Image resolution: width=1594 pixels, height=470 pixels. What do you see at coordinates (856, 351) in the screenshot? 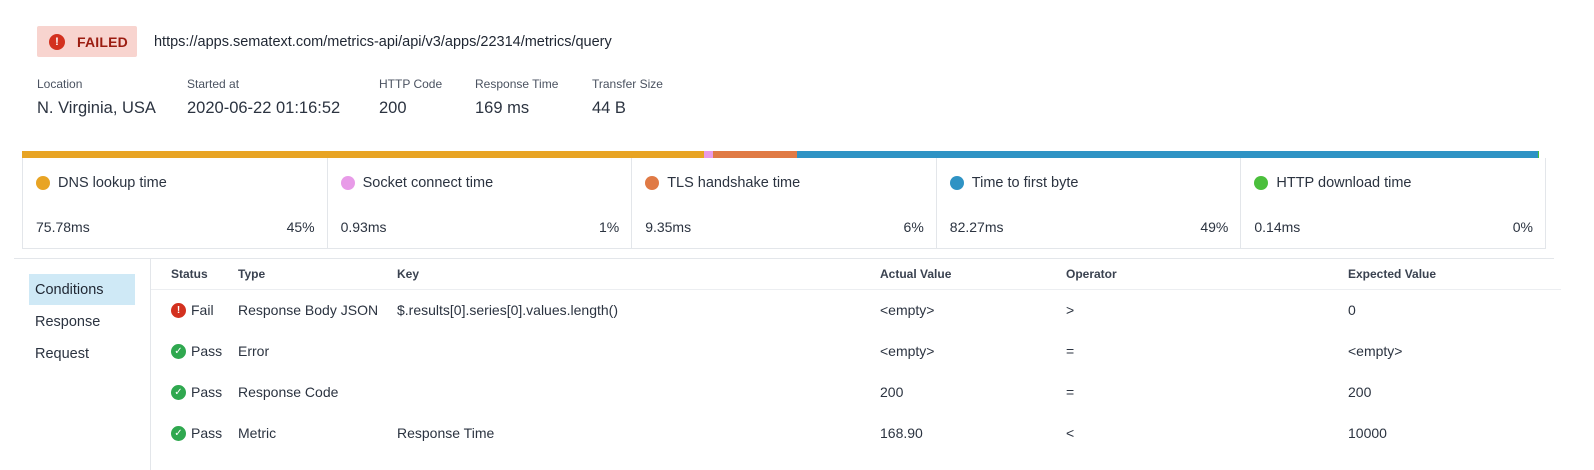
I see `table-row: ✓ Pass Error <empty> = <empty>` at bounding box center [856, 351].